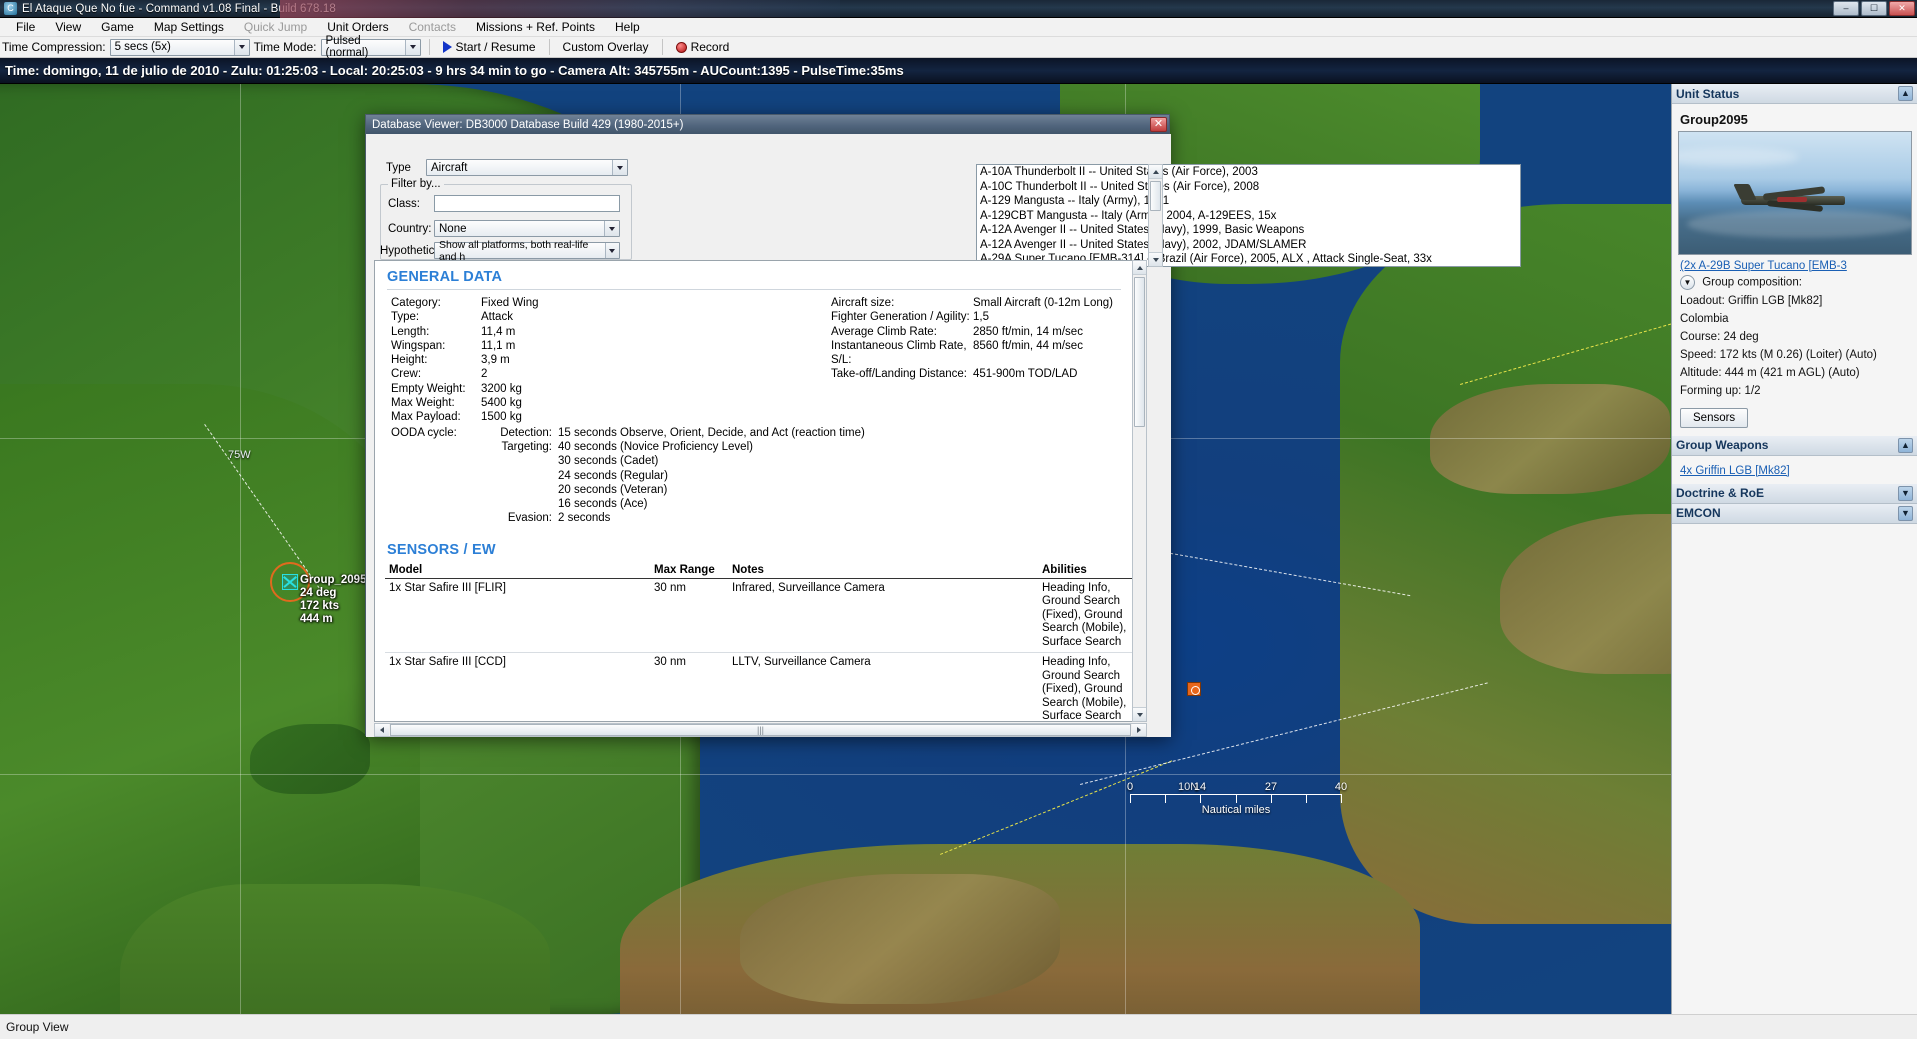 This screenshot has width=1917, height=1039. Describe the element at coordinates (117, 27) in the screenshot. I see `menu-item-game: Game` at that location.